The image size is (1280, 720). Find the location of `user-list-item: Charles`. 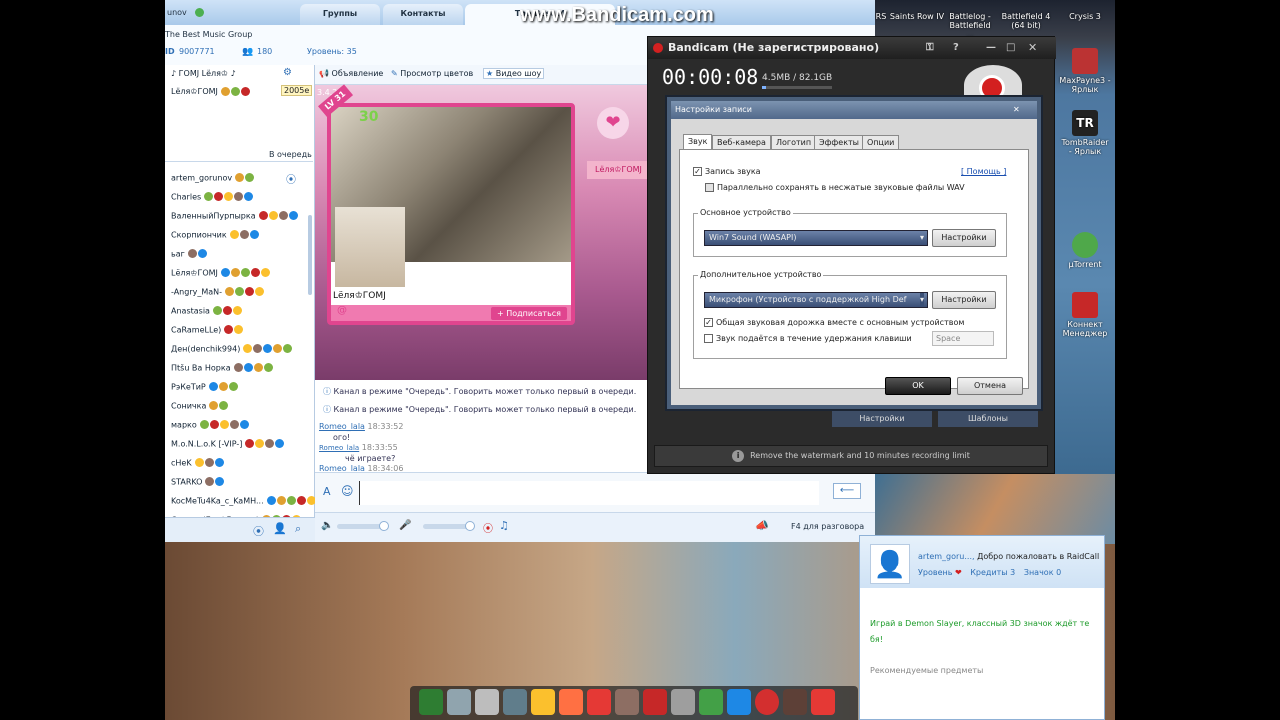

user-list-item: Charles is located at coordinates (240, 197).